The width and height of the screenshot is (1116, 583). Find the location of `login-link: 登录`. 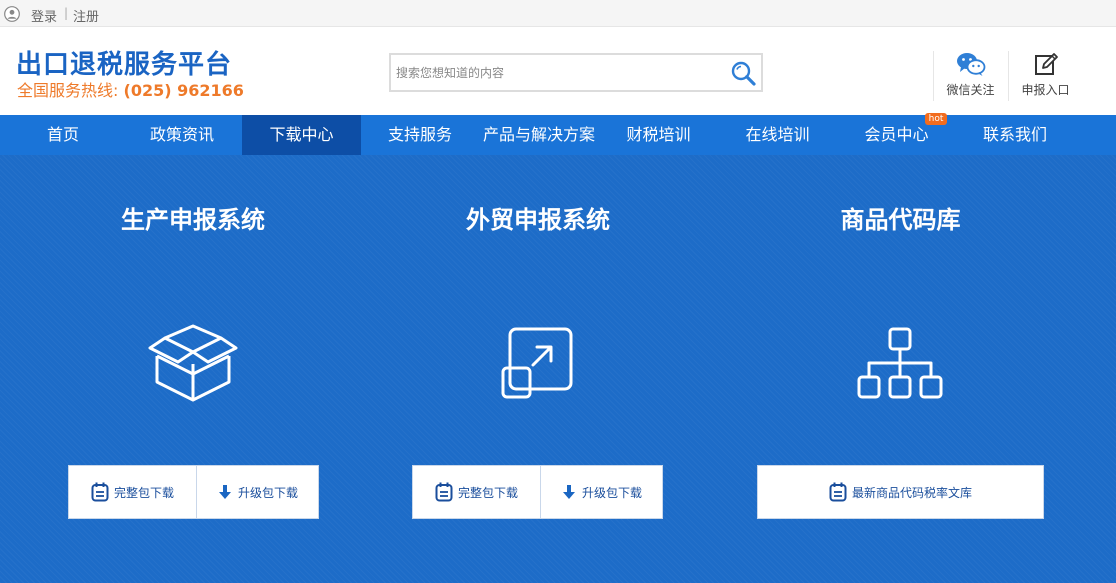

login-link: 登录 is located at coordinates (44, 15).